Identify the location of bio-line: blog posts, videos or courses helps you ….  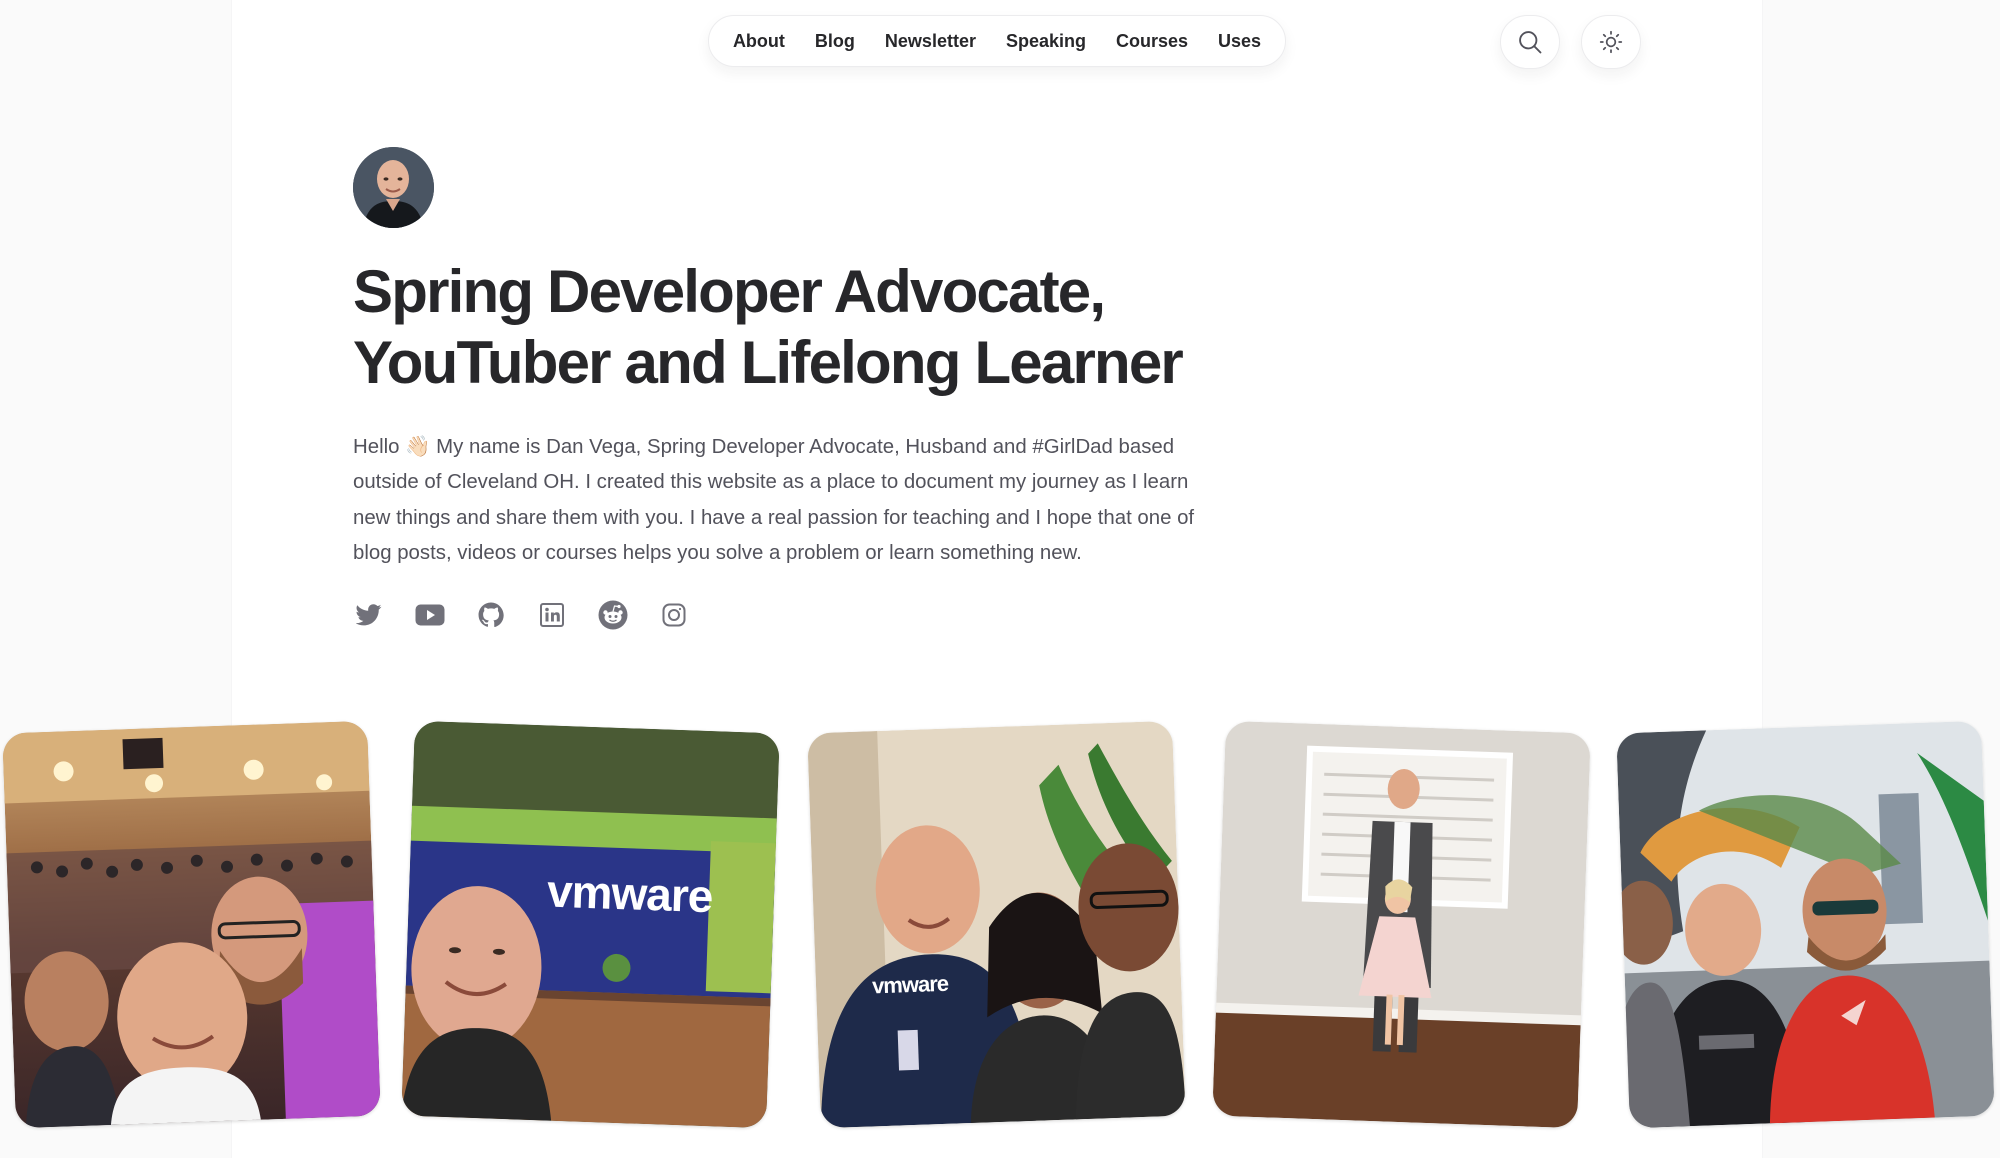
(717, 553).